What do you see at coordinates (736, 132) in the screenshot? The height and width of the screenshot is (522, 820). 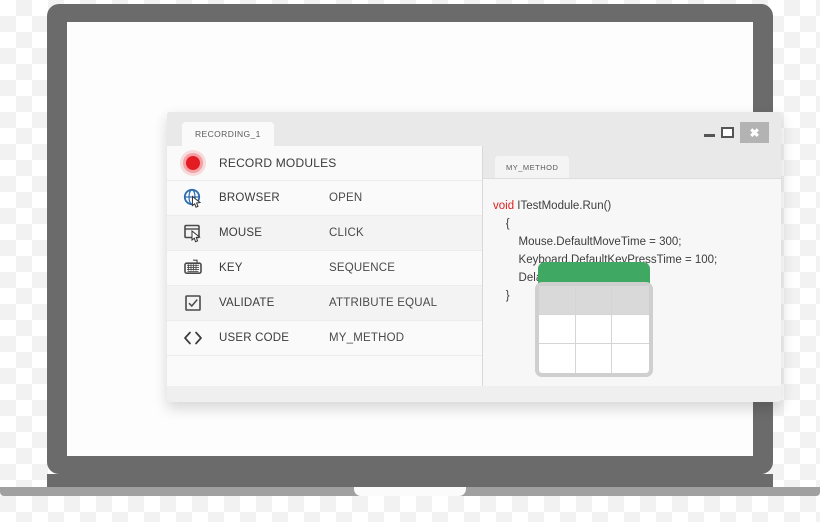 I see `window-controls: ✖` at bounding box center [736, 132].